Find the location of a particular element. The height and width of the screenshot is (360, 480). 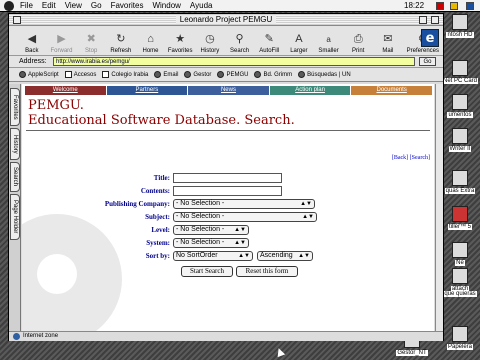

smaller-button: a Smaller is located at coordinates (329, 43).